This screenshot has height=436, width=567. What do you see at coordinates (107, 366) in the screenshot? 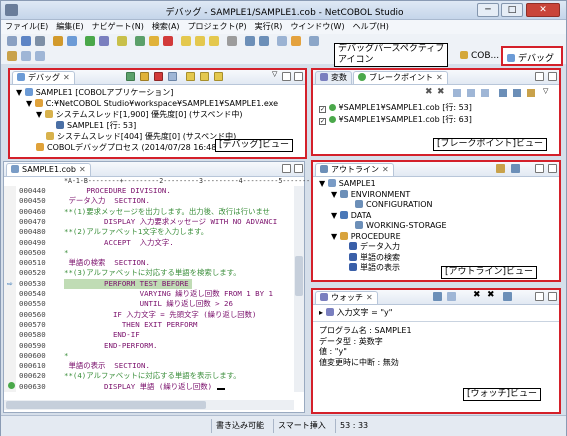
I see `code-text: 単語の表示 SECTION.` at bounding box center [107, 366].